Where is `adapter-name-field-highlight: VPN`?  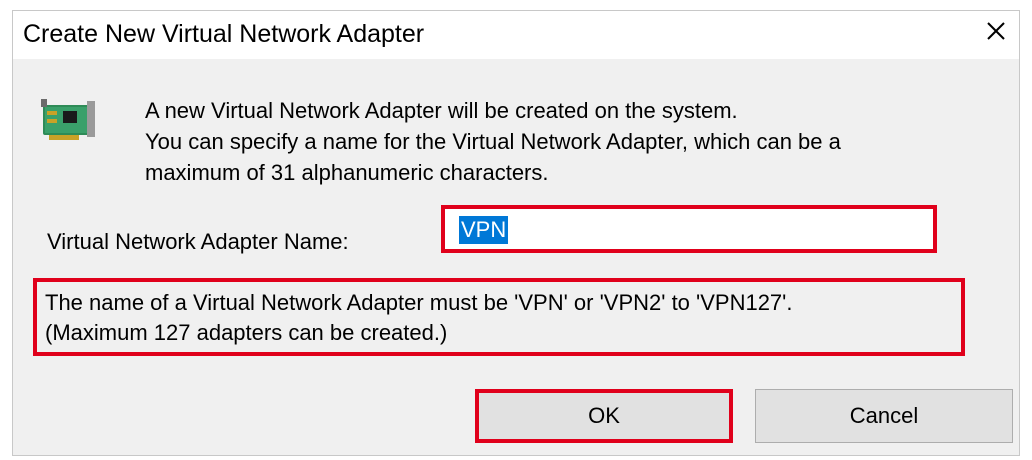
adapter-name-field-highlight: VPN is located at coordinates (689, 229).